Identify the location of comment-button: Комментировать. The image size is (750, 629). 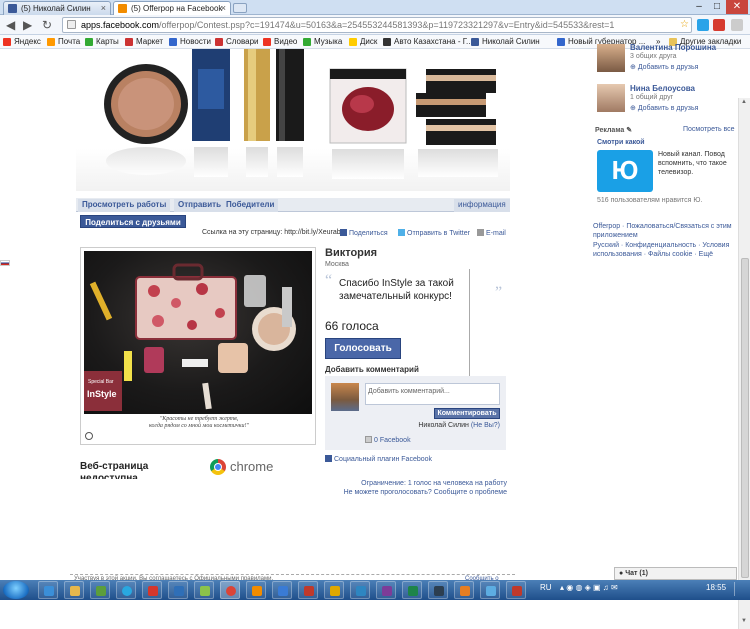
(467, 413).